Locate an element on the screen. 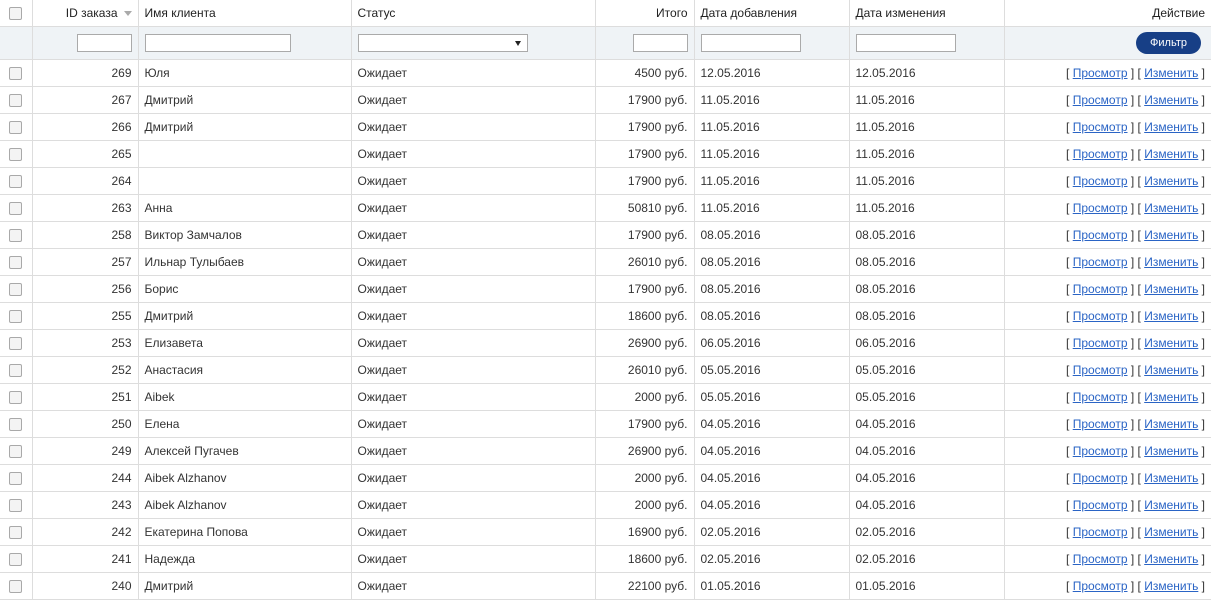  date-modified: 06.05.2016 is located at coordinates (927, 343).